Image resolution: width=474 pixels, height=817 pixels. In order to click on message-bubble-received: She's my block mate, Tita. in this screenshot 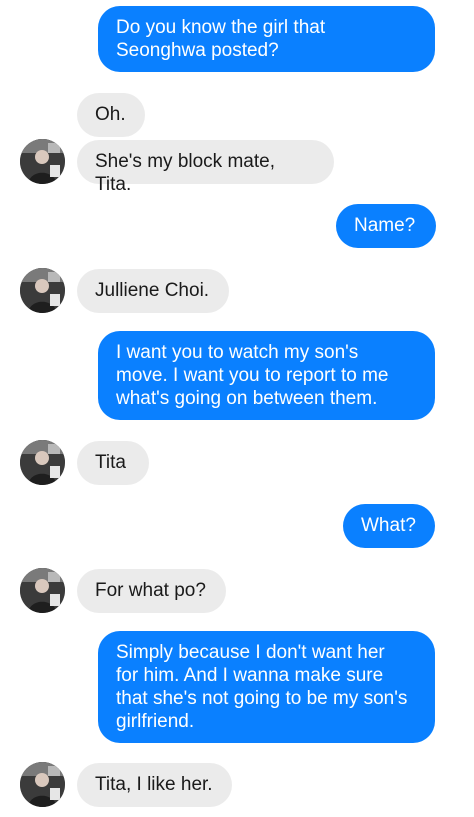, I will do `click(205, 167)`.